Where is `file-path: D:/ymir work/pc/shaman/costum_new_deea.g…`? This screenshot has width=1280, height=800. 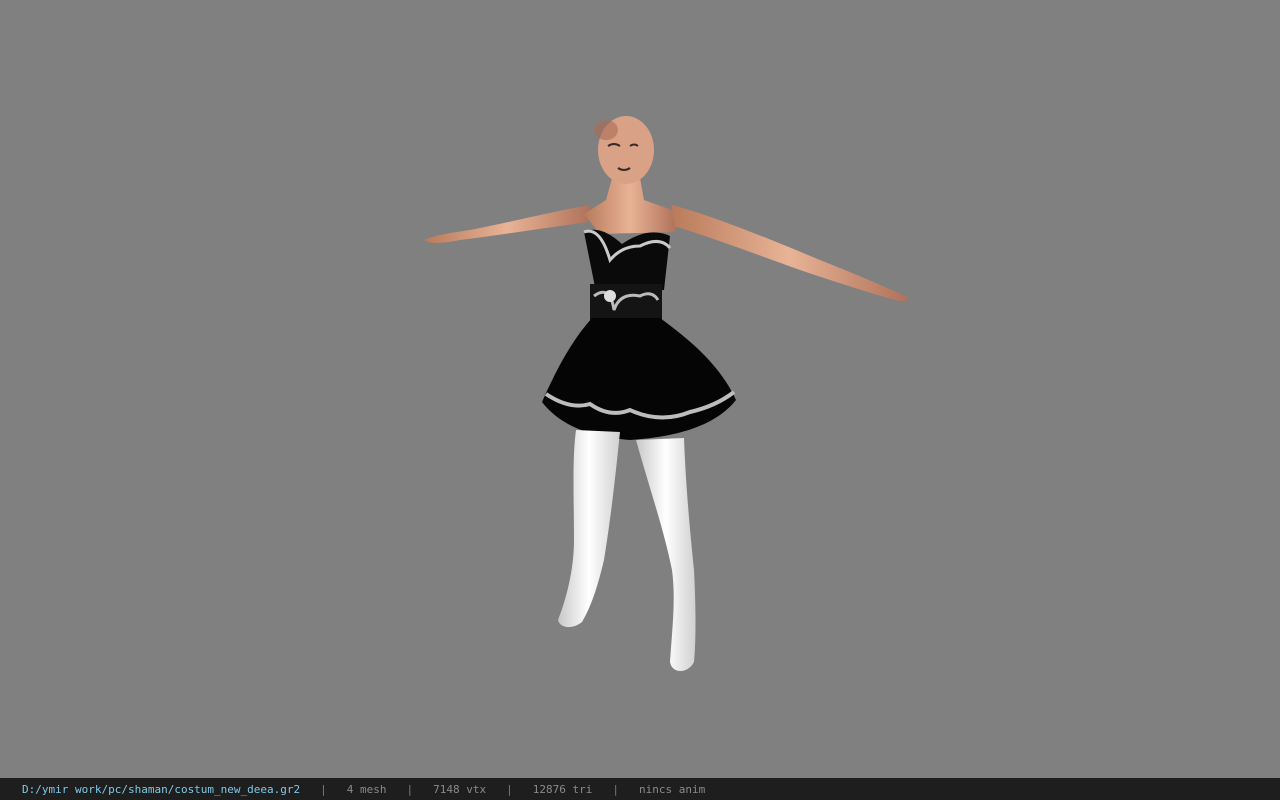
file-path: D:/ymir work/pc/shaman/costum_new_deea.g… is located at coordinates (161, 789).